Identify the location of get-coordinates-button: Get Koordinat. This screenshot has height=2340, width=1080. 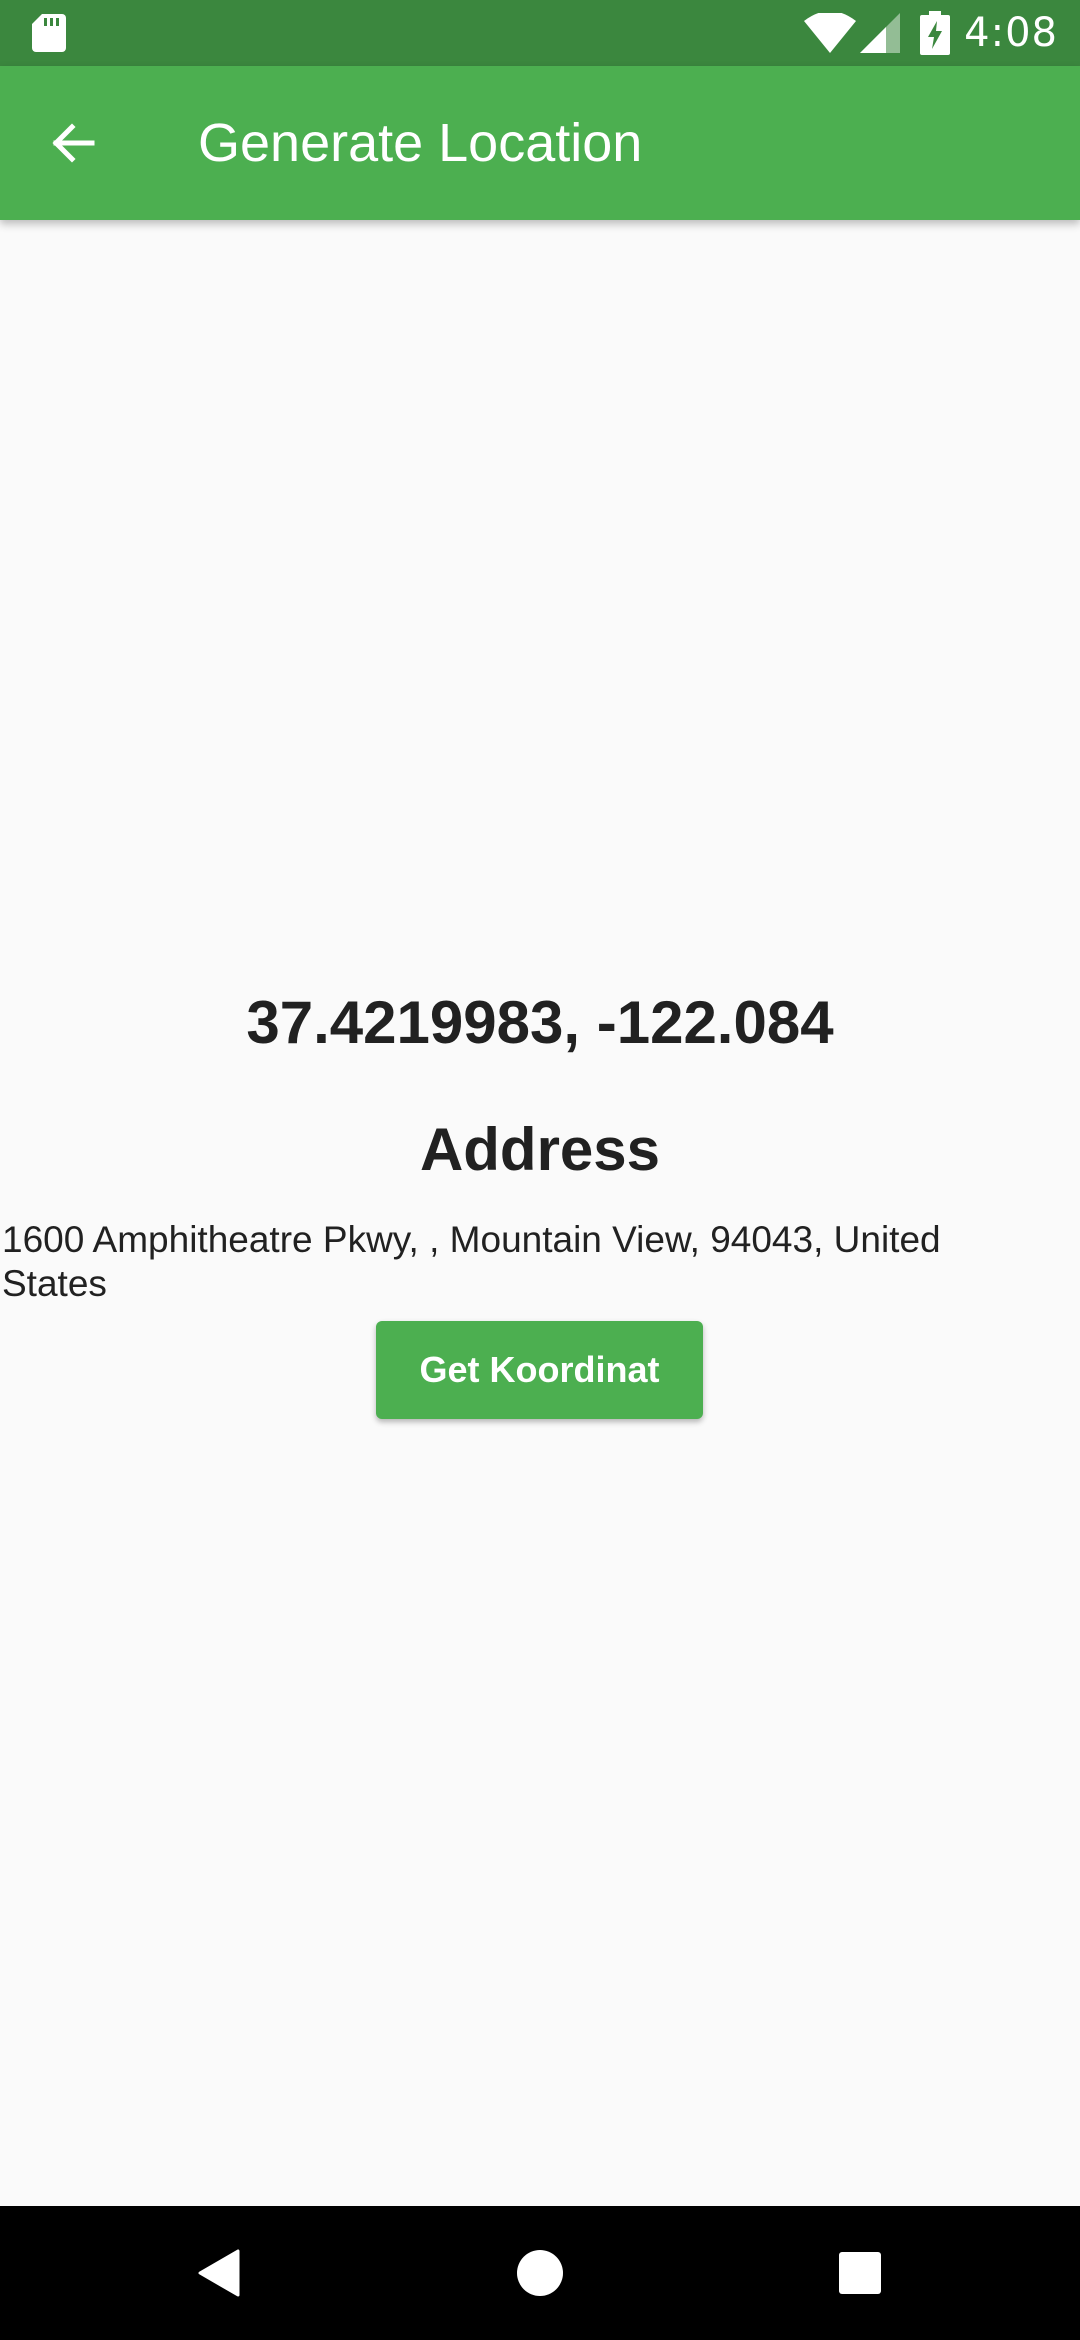
(539, 1370).